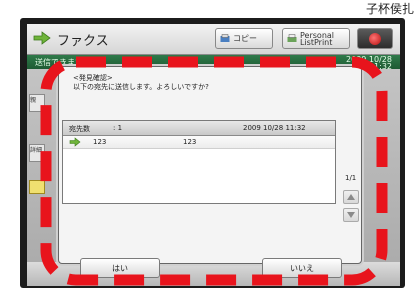 The image size is (420, 291). I want to click on yes-button: はい, so click(120, 268).